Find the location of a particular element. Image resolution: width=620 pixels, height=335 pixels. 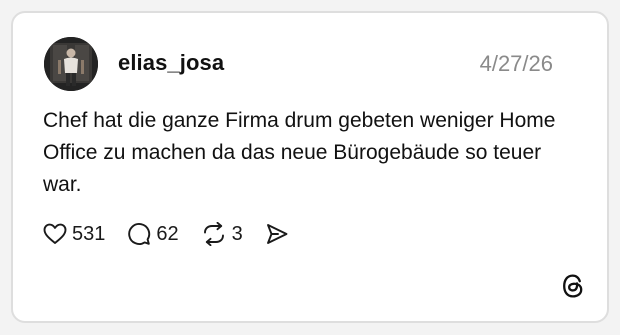

threads-logo-icon is located at coordinates (573, 286).